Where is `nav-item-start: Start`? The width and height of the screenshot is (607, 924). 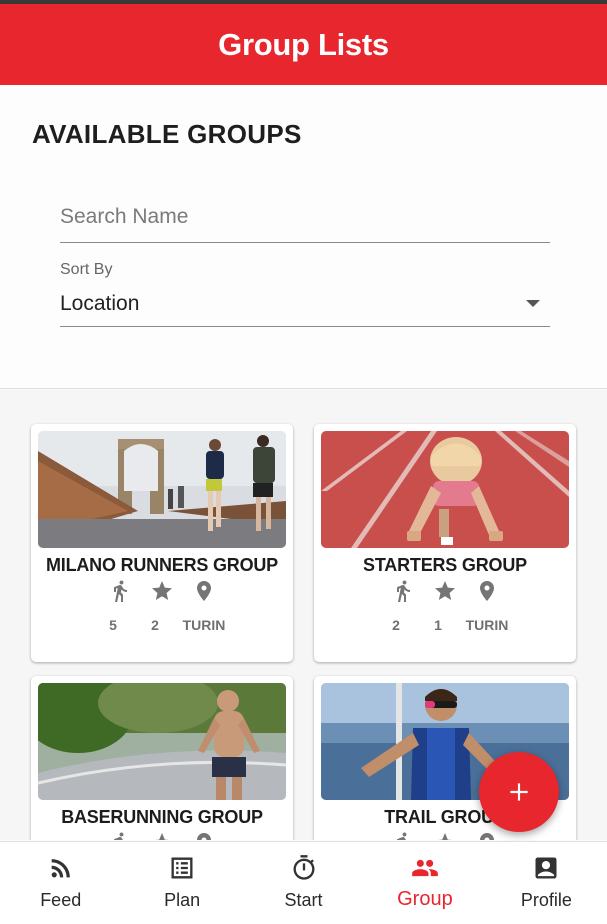 nav-item-start: Start is located at coordinates (303, 883).